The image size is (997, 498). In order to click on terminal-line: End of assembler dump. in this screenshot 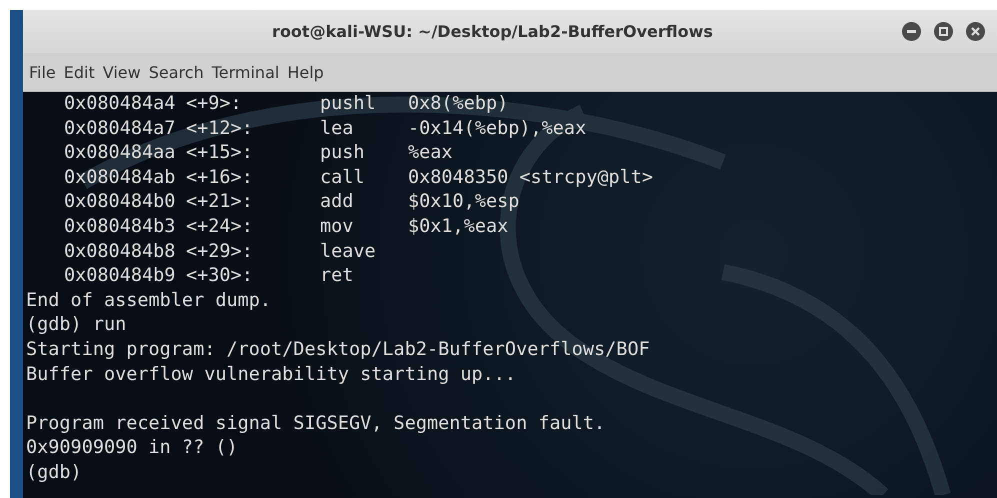, I will do `click(149, 300)`.